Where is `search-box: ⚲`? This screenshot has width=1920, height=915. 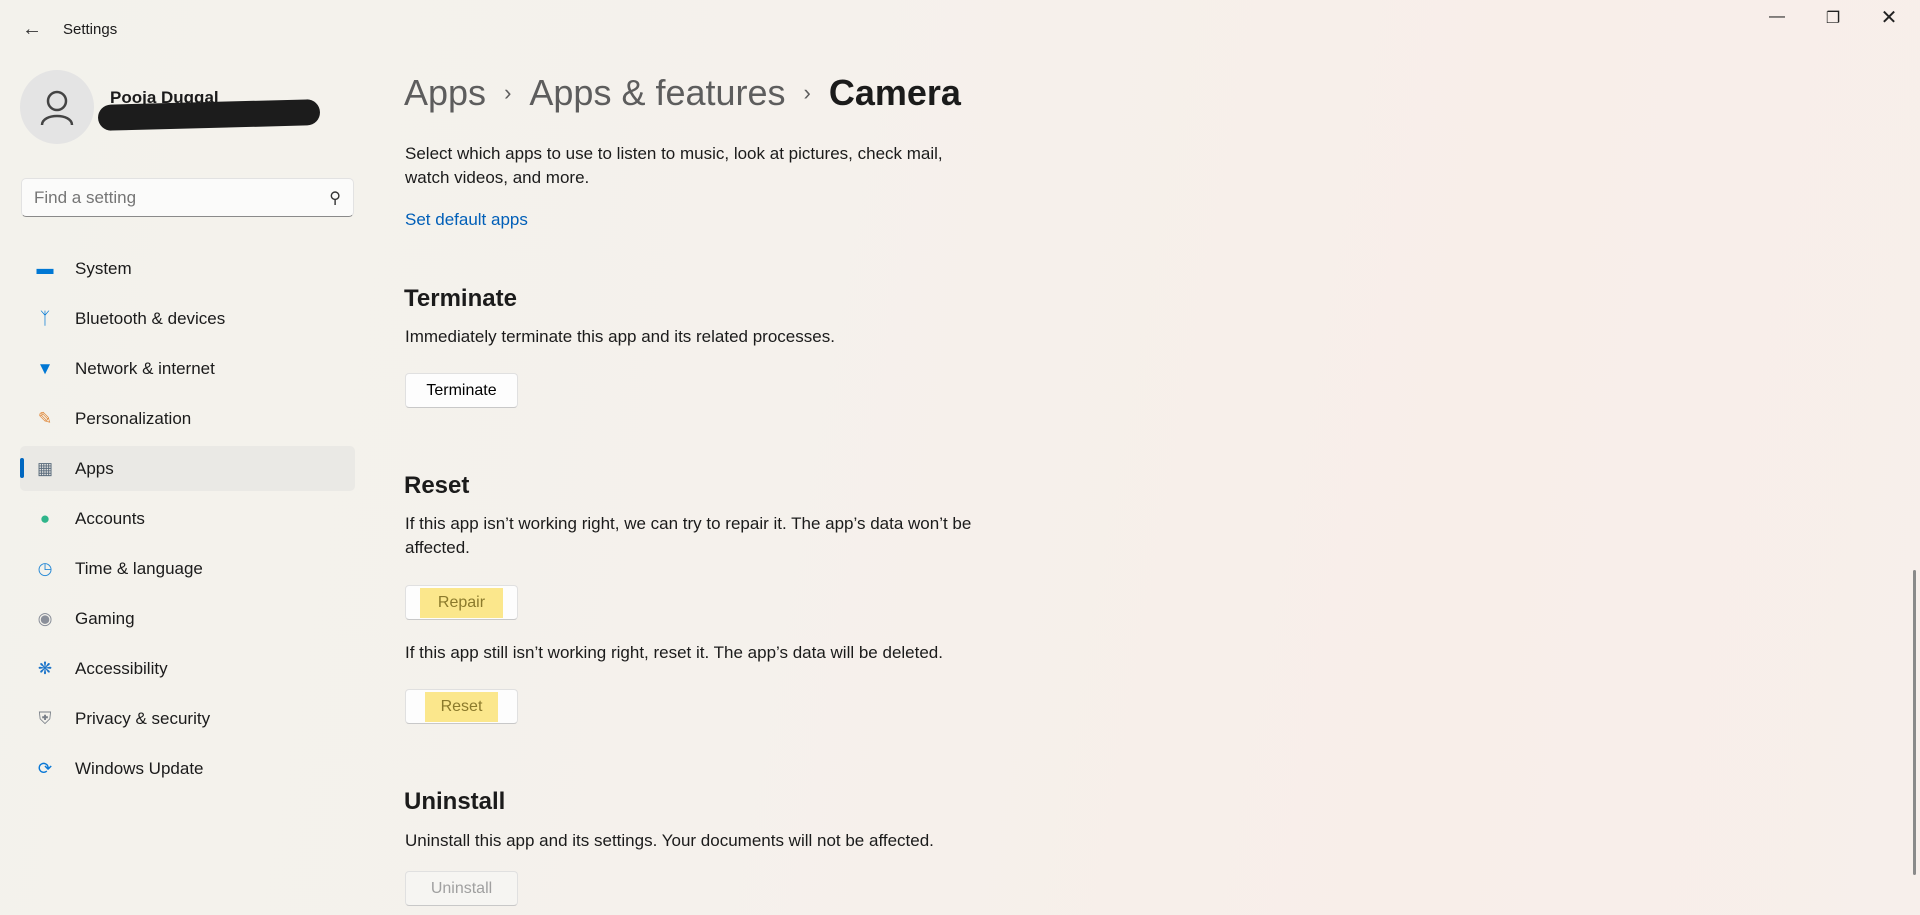
search-box: ⚲ is located at coordinates (187, 197).